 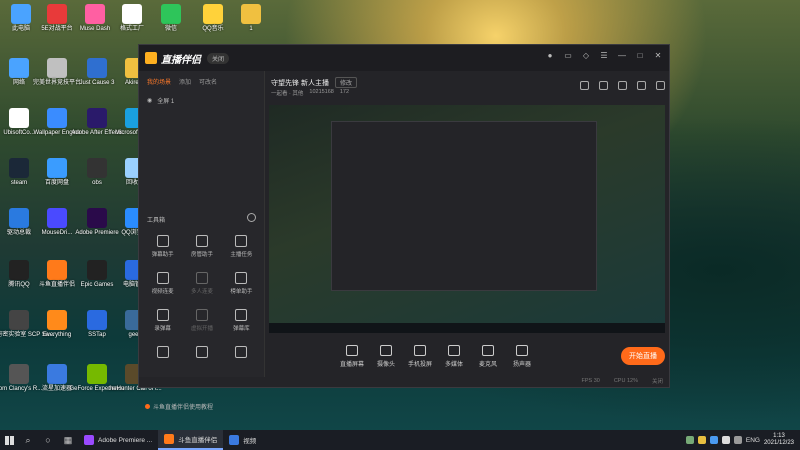 What do you see at coordinates (179, 406) in the screenshot?
I see `tutorial-link: 斗鱼直播伴侣使用教程` at bounding box center [179, 406].